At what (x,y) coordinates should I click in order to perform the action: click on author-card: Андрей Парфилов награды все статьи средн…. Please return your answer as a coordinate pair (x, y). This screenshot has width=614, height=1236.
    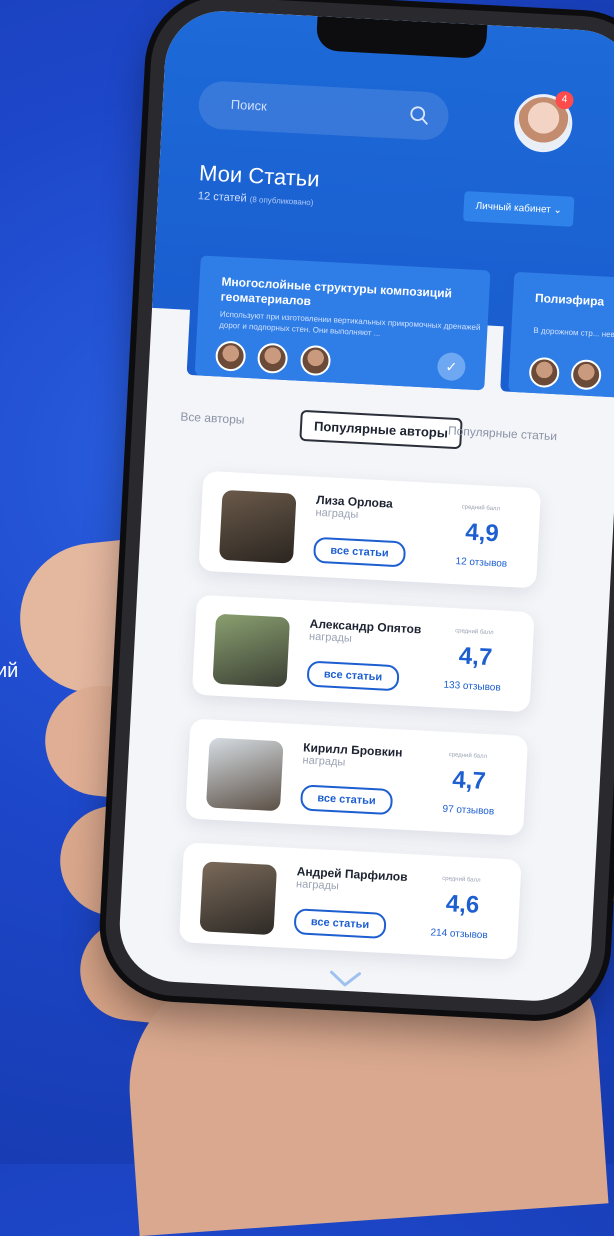
    Looking at the image, I should click on (350, 901).